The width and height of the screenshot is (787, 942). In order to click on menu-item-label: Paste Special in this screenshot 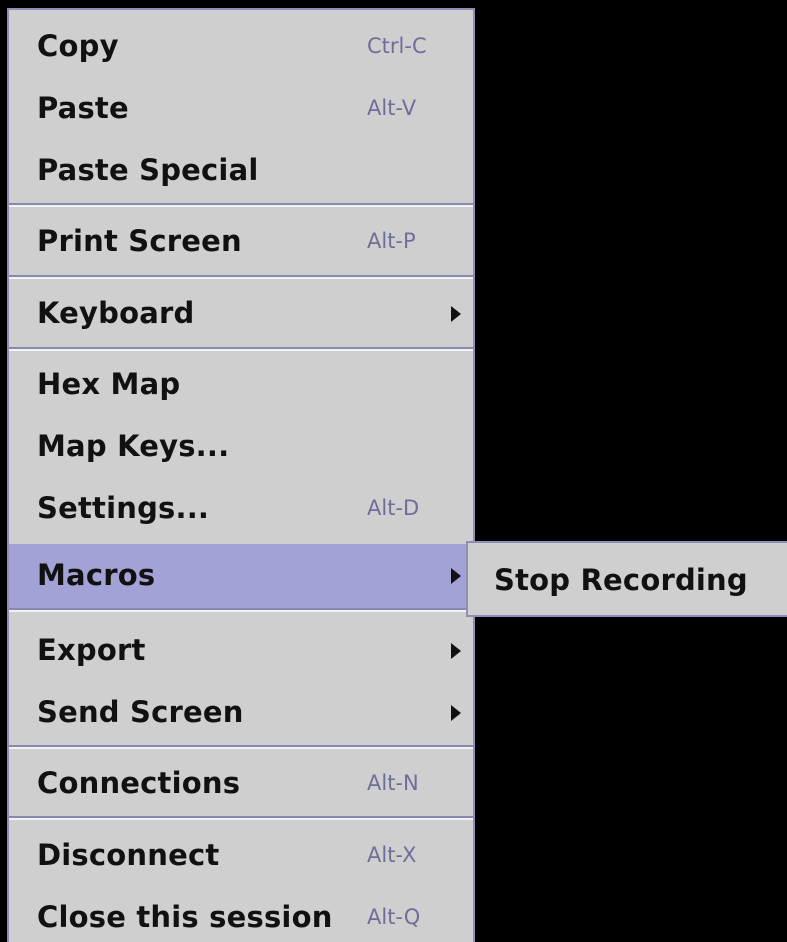, I will do `click(148, 170)`.